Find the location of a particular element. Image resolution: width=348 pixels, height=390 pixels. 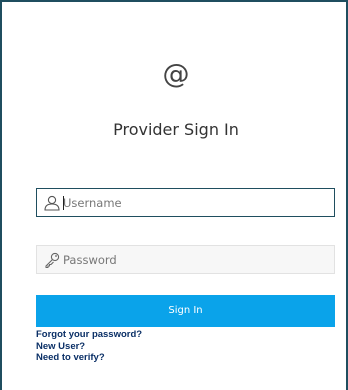

forgot-password-link: Forgot your password? is located at coordinates (89, 335).